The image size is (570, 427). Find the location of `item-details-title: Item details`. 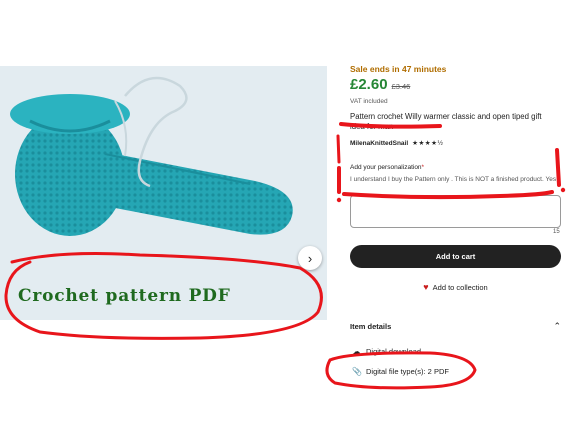

item-details-title: Item details is located at coordinates (371, 326).